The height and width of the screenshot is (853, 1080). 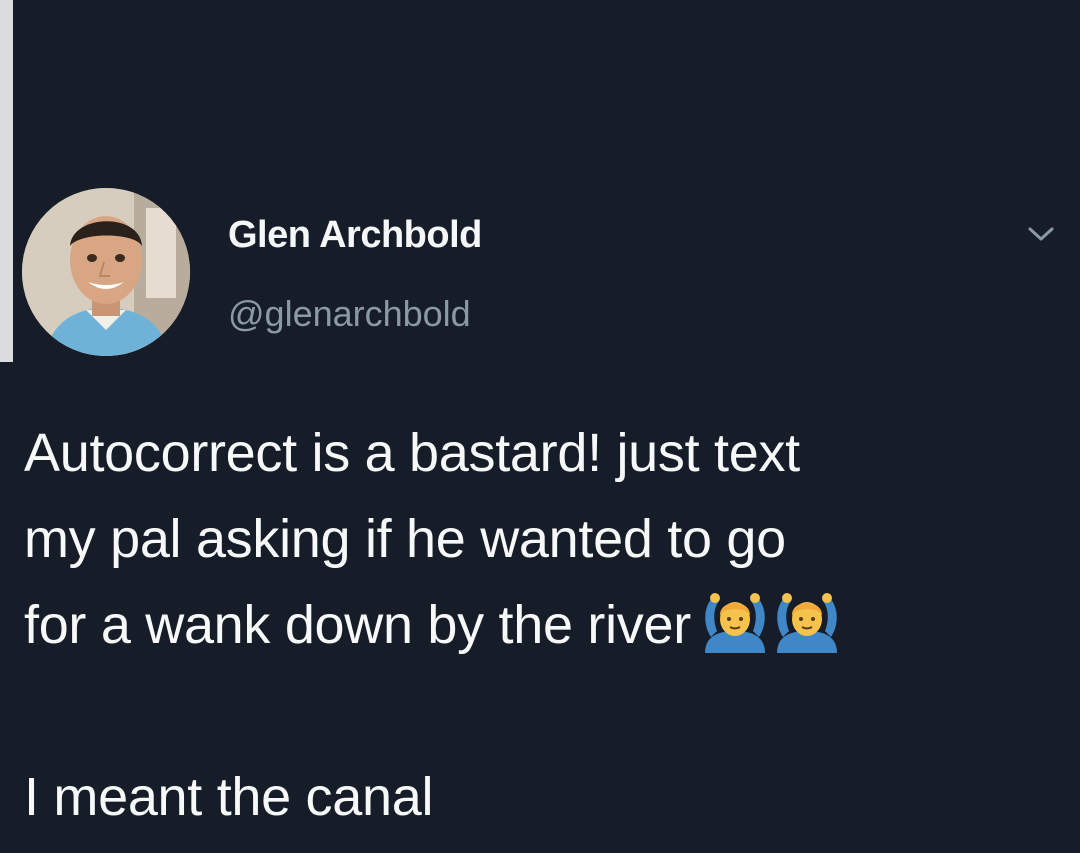 I want to click on profile-photo-icon, so click(x=106, y=272).